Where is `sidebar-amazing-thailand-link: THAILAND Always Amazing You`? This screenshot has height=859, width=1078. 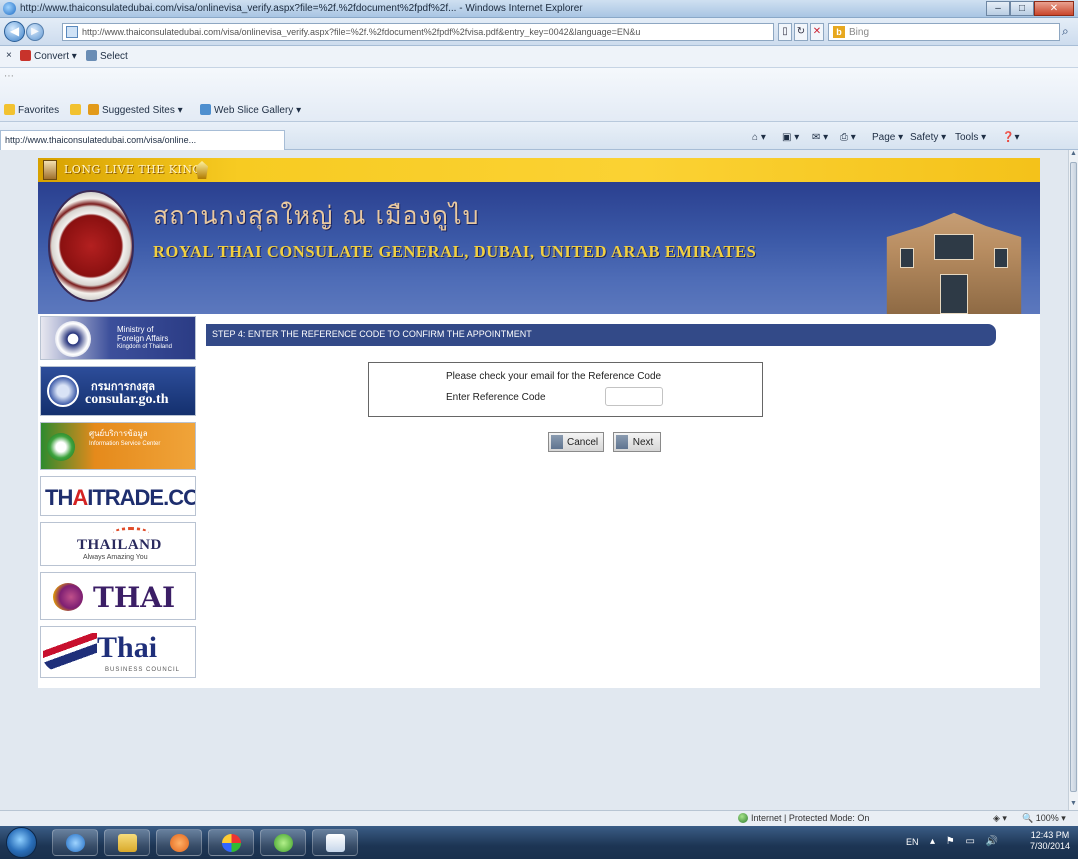
sidebar-amazing-thailand-link: THAILAND Always Amazing You is located at coordinates (118, 544).